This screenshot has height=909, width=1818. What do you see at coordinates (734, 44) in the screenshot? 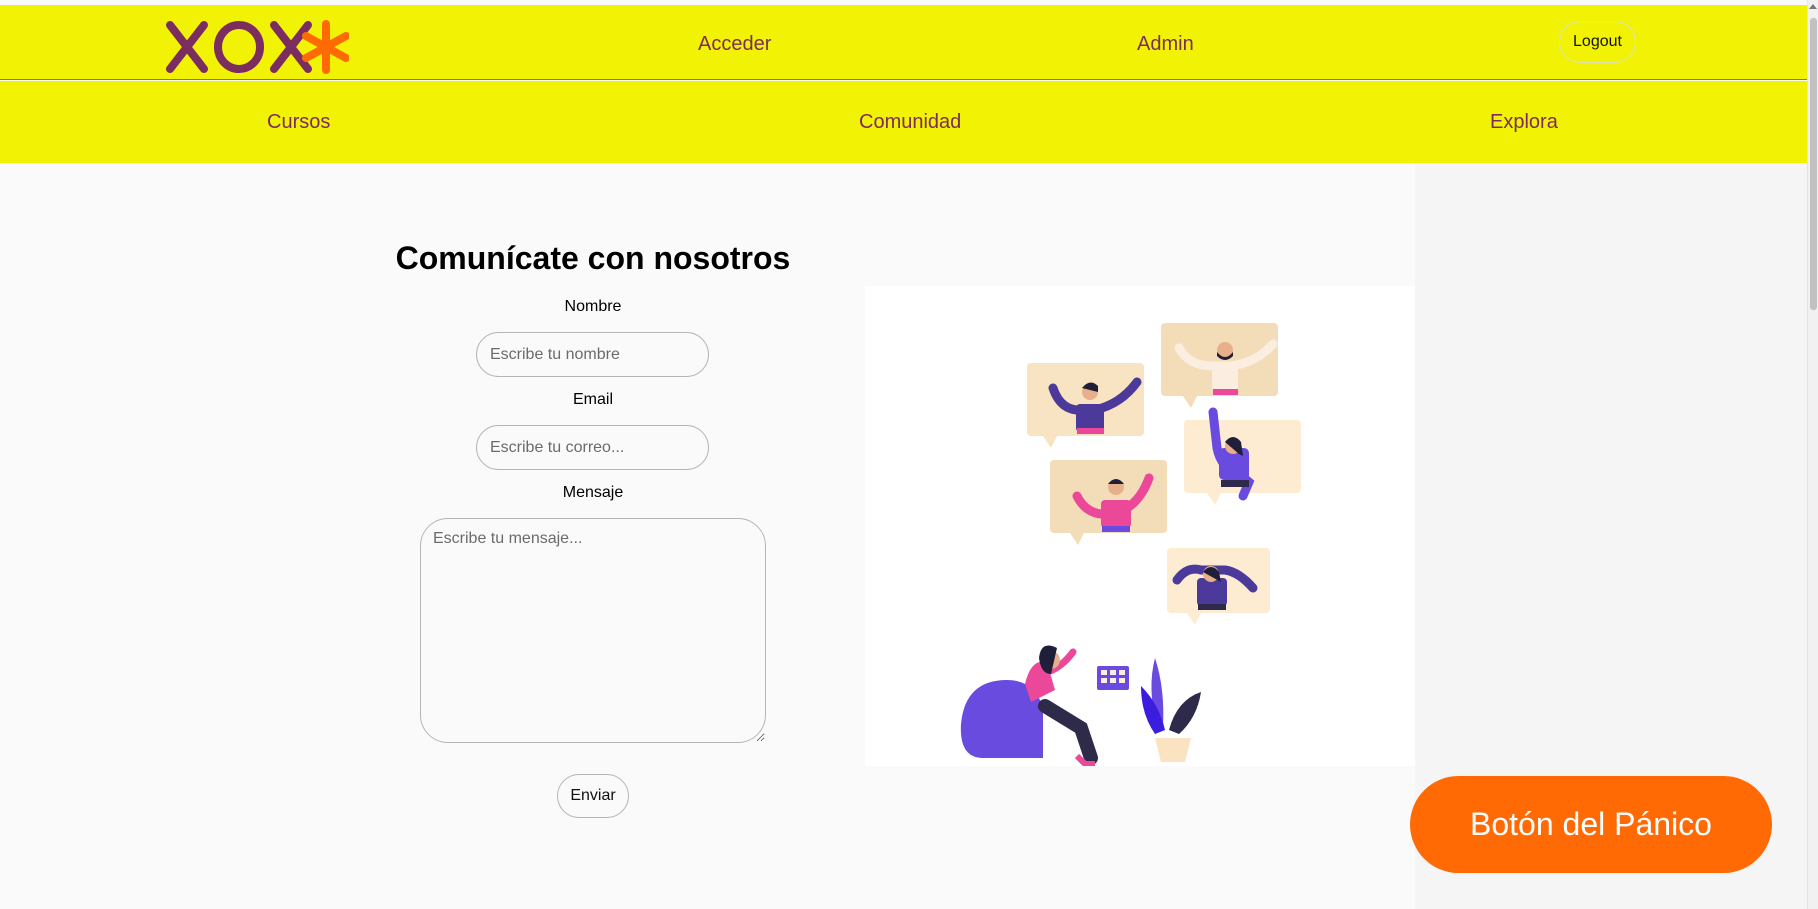
I see `nav-link-acceder: Acceder` at bounding box center [734, 44].